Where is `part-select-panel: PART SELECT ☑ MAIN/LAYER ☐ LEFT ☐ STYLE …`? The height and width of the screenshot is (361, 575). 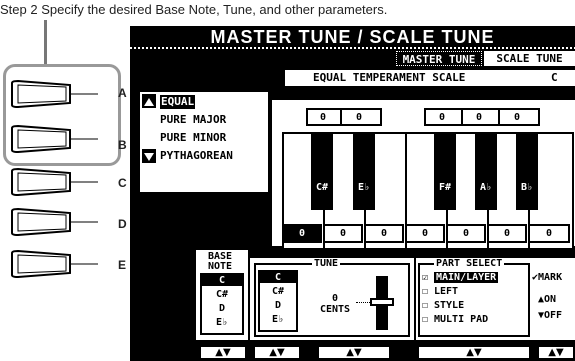
part-select-panel: PART SELECT ☑ MAIN/LAYER ☐ LEFT ☐ STYLE … is located at coordinates (495, 299).